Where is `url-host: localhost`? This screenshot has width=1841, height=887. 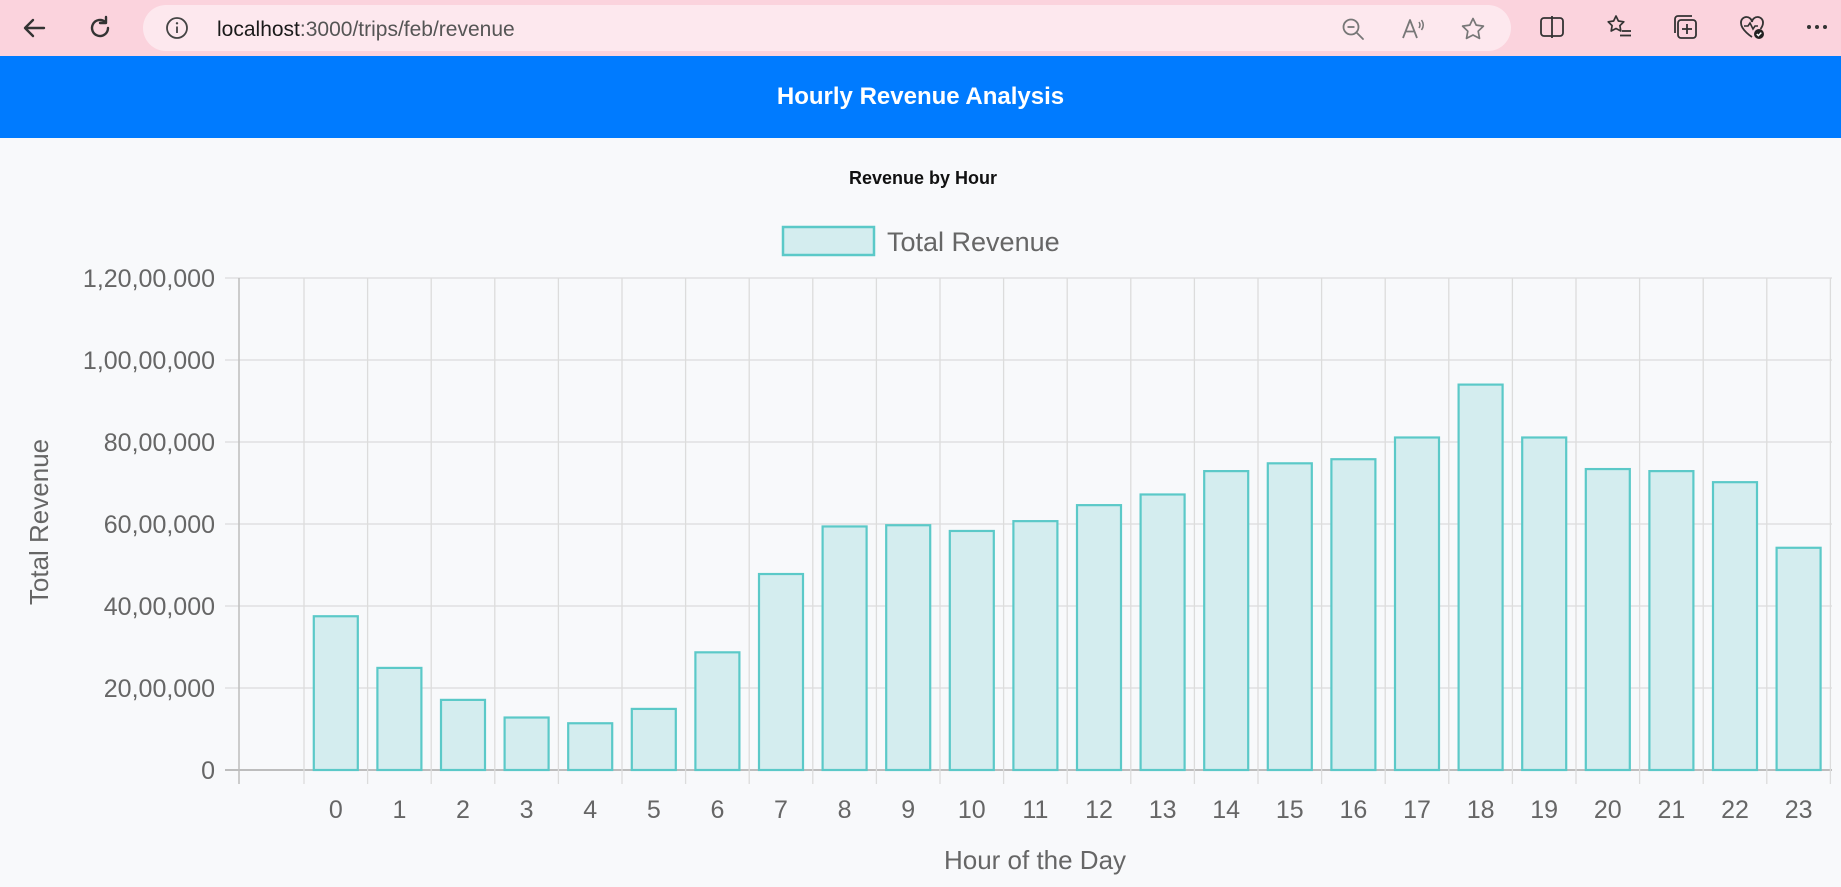 url-host: localhost is located at coordinates (258, 29).